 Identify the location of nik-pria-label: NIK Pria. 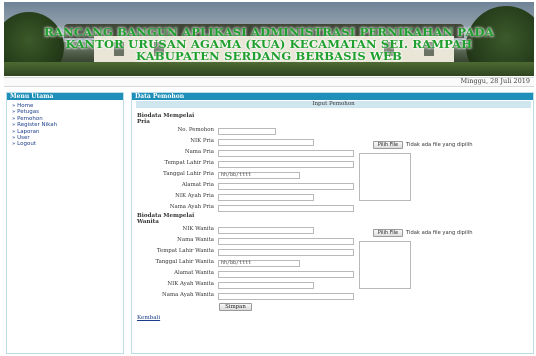
(202, 141).